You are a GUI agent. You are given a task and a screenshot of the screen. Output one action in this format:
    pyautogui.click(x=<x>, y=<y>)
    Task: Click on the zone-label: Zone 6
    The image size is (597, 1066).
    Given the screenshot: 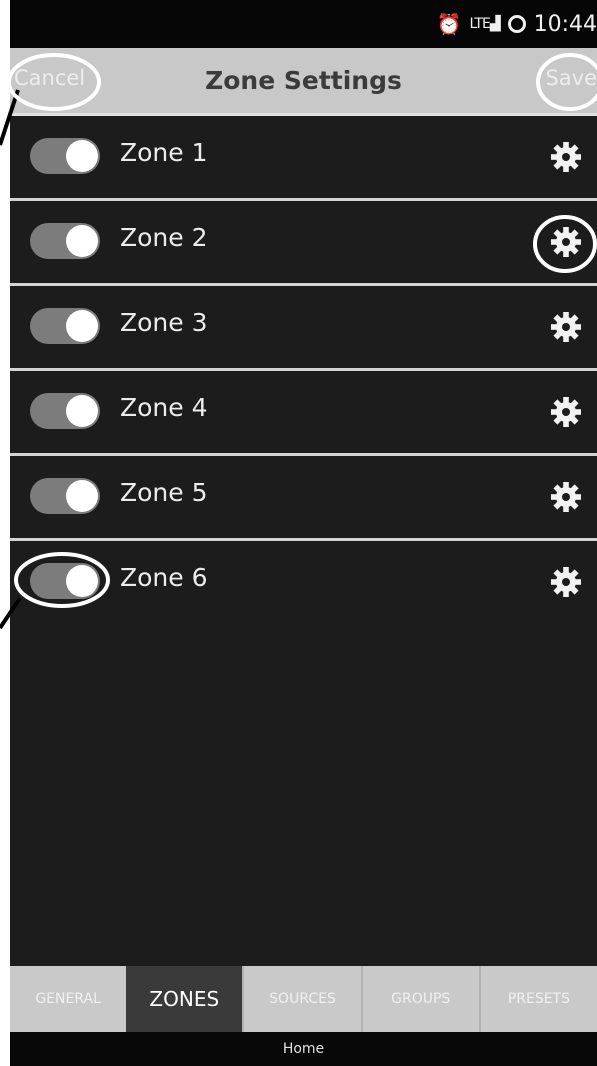 What is the action you would take?
    pyautogui.click(x=164, y=577)
    